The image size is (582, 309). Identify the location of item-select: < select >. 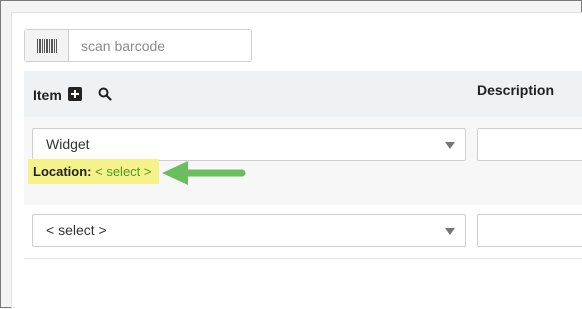
(249, 230).